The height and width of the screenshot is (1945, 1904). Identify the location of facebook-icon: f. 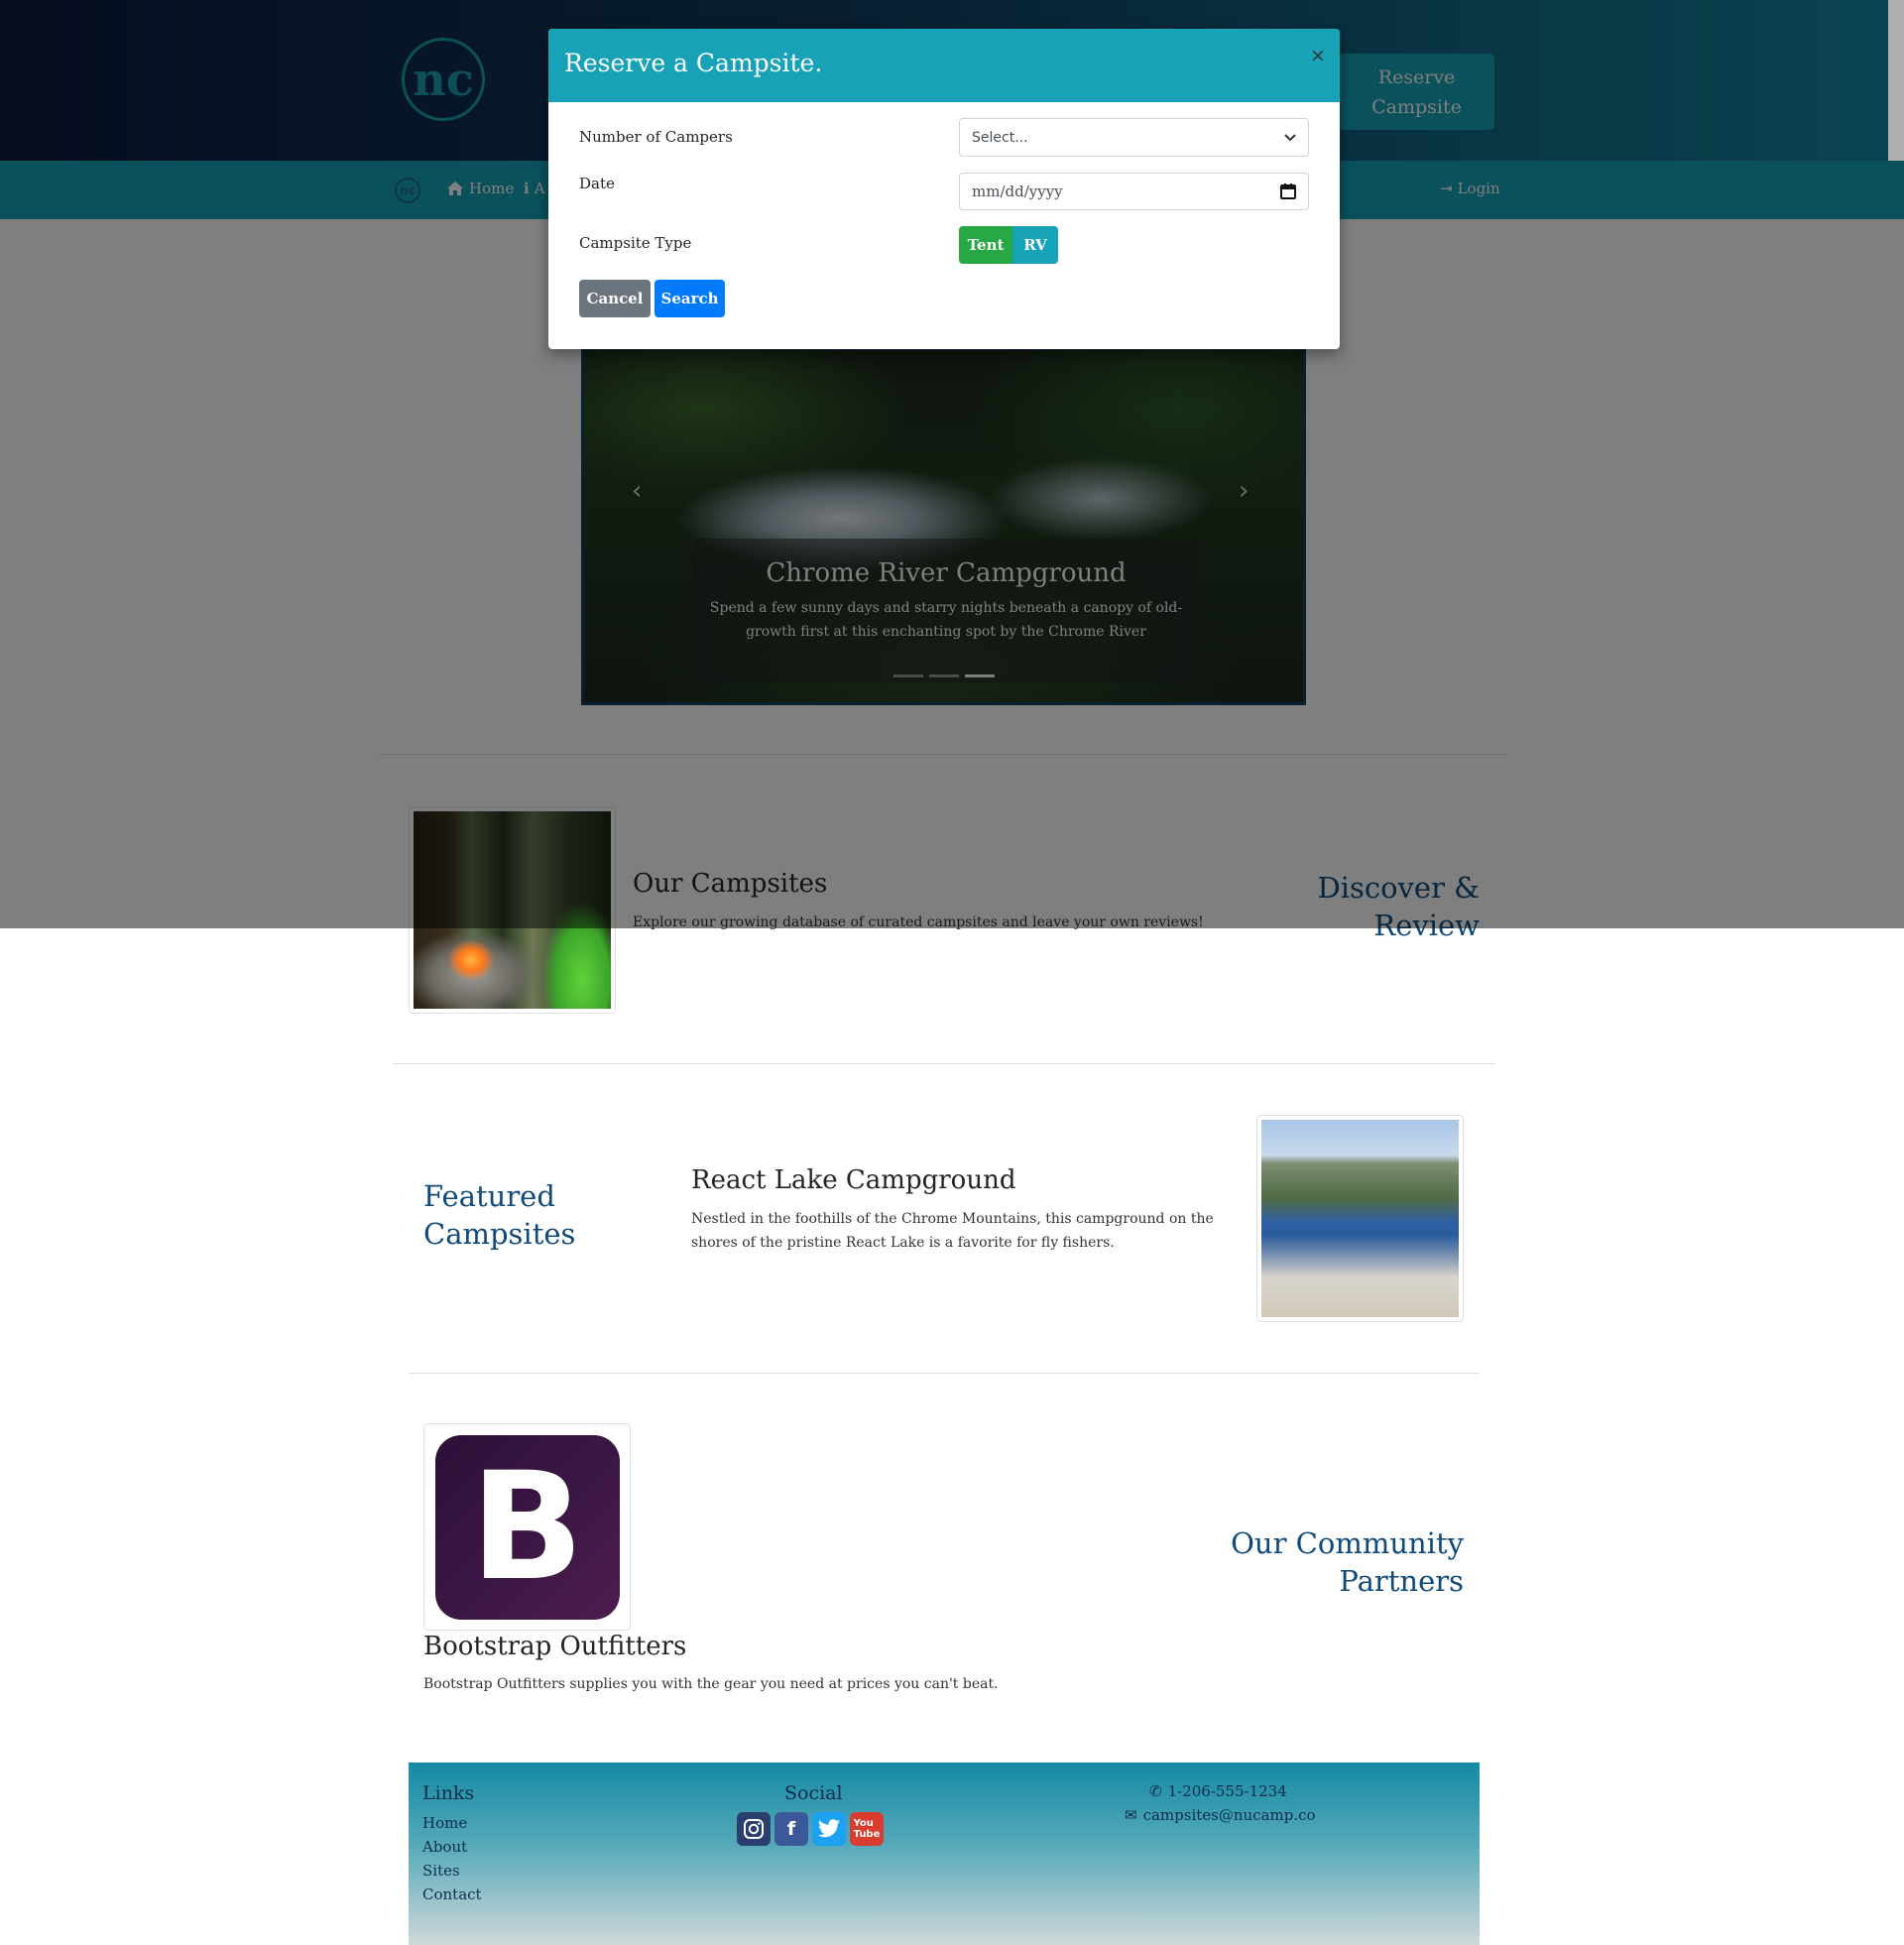
(791, 1829).